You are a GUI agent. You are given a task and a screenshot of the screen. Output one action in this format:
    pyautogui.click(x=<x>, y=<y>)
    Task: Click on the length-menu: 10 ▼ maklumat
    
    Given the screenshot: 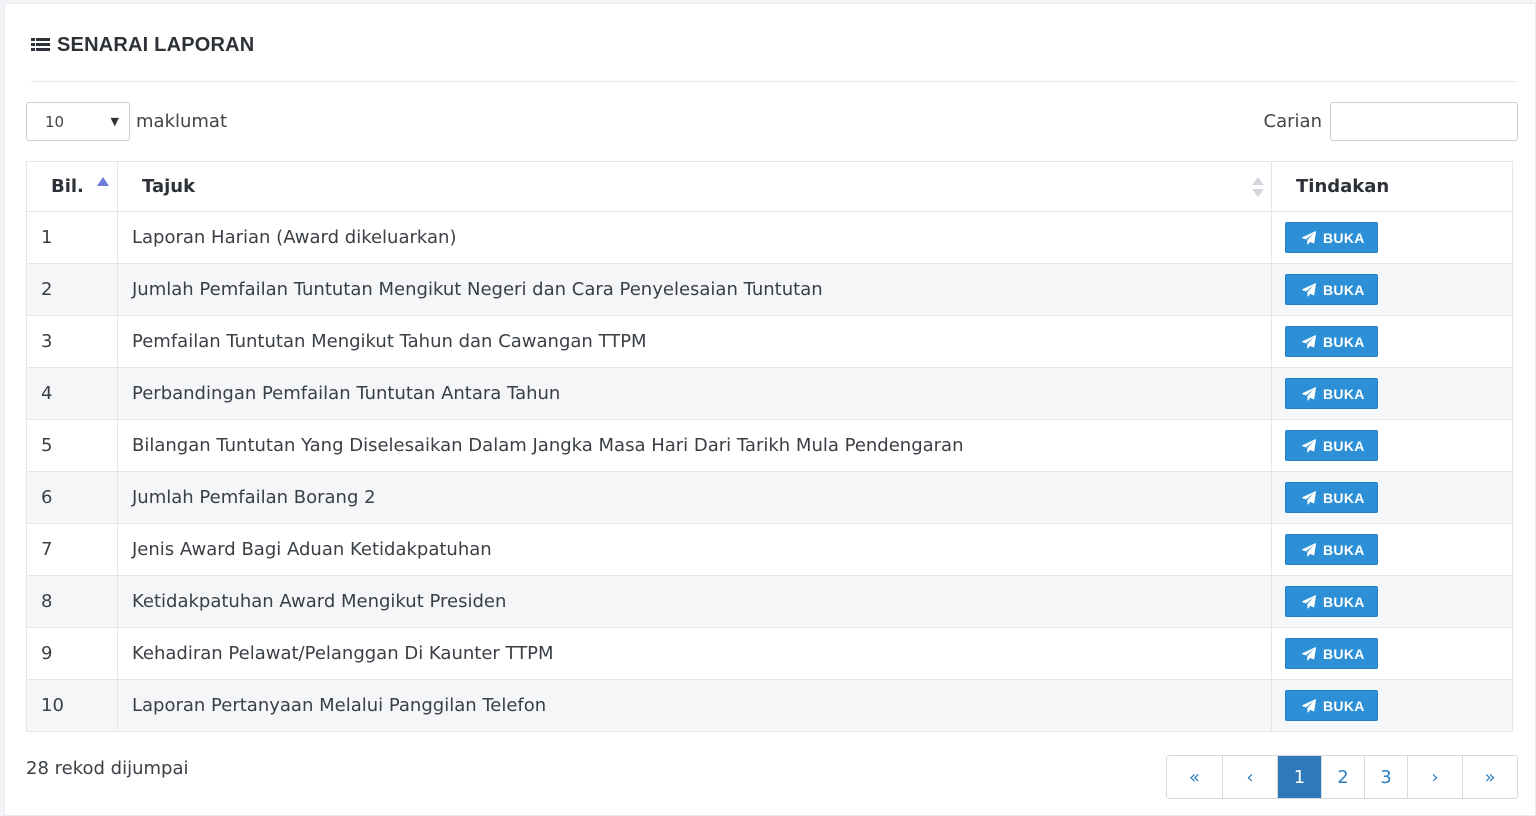 What is the action you would take?
    pyautogui.click(x=126, y=121)
    